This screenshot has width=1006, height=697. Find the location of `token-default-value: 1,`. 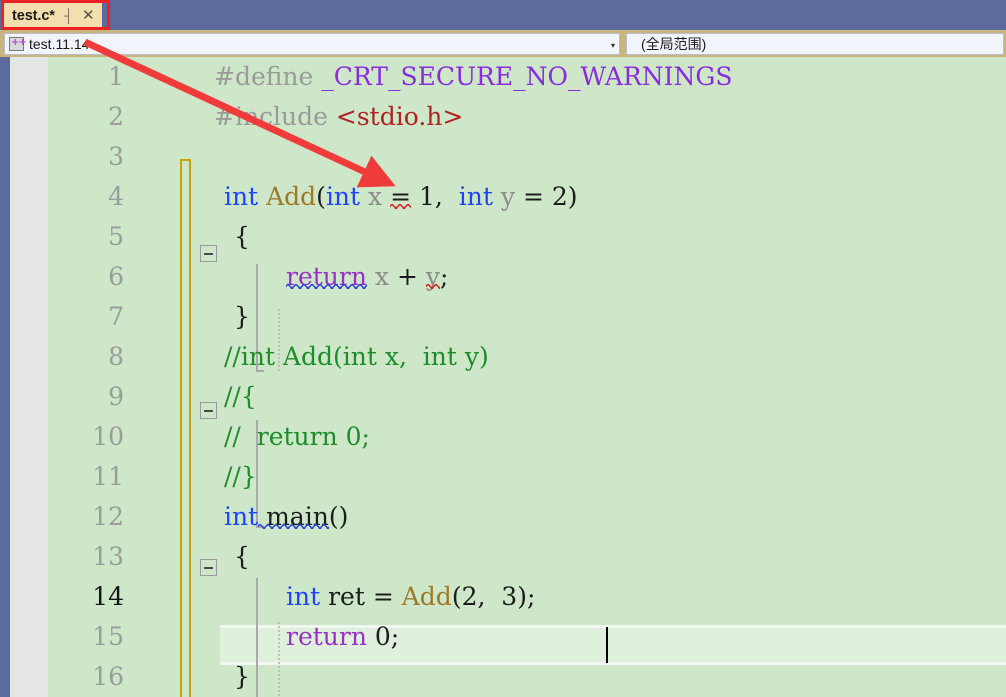

token-default-value: 1, is located at coordinates (435, 196).